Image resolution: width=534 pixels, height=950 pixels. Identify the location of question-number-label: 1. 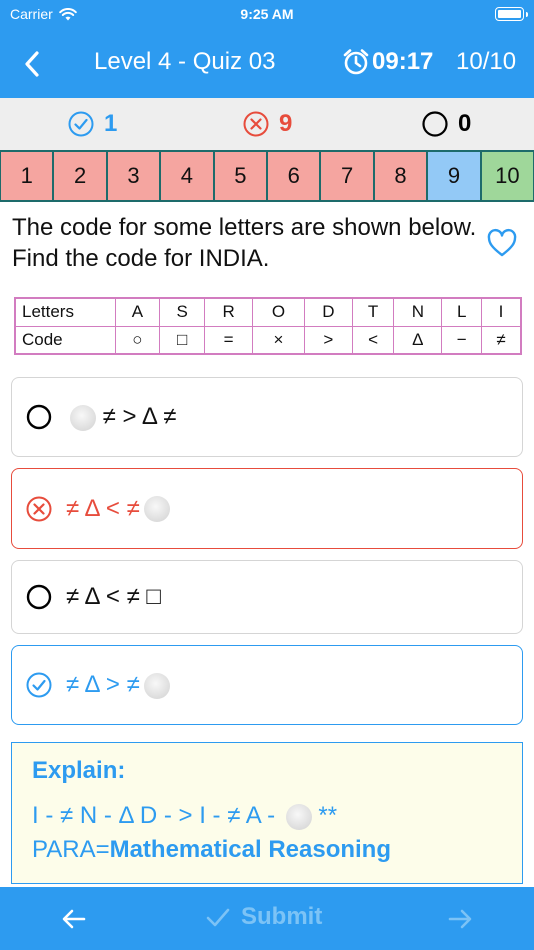
(26, 175).